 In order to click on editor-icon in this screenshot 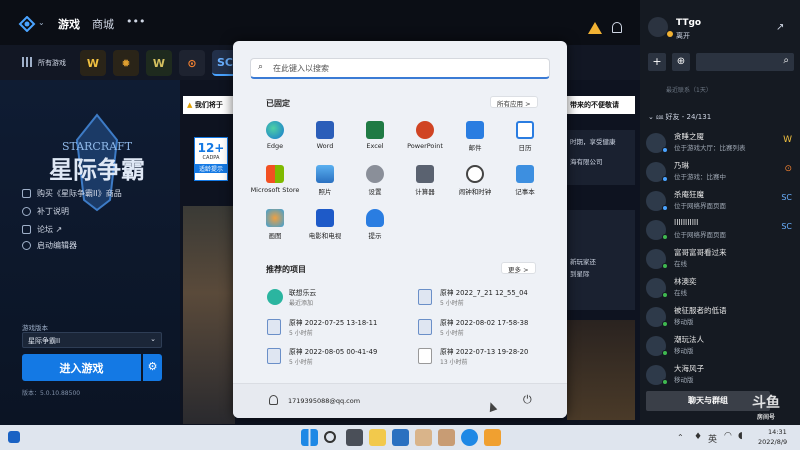, I will do `click(26, 245)`.